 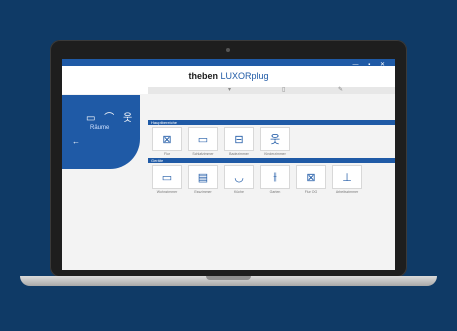 I want to click on device-icon: ▭, so click(x=167, y=177).